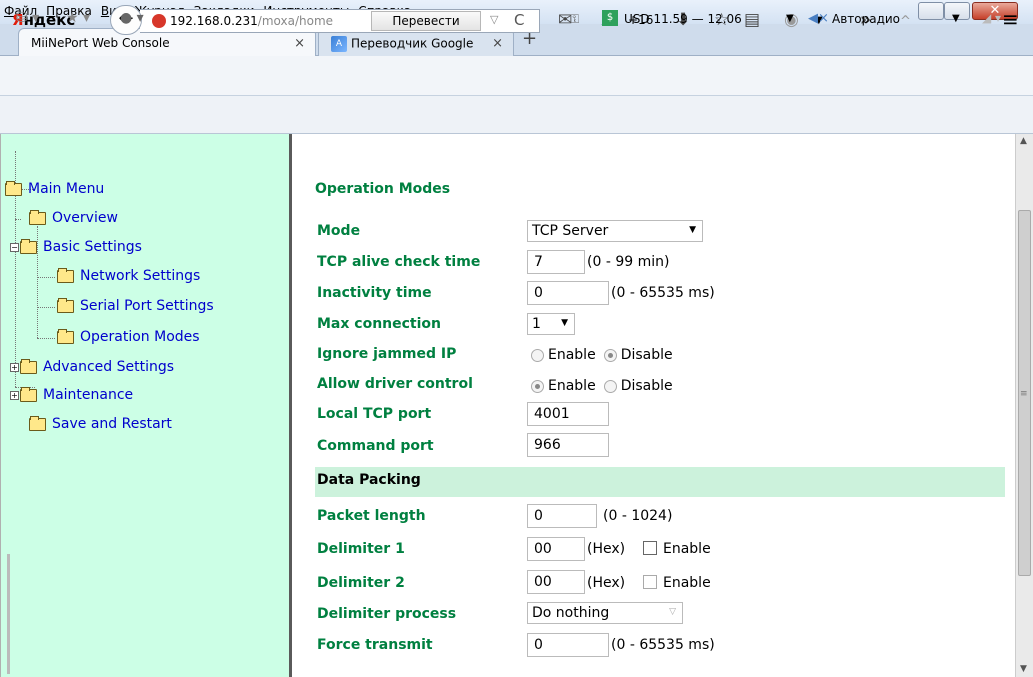 The width and height of the screenshot is (1033, 677). I want to click on tcp-alive-input: 7, so click(556, 262).